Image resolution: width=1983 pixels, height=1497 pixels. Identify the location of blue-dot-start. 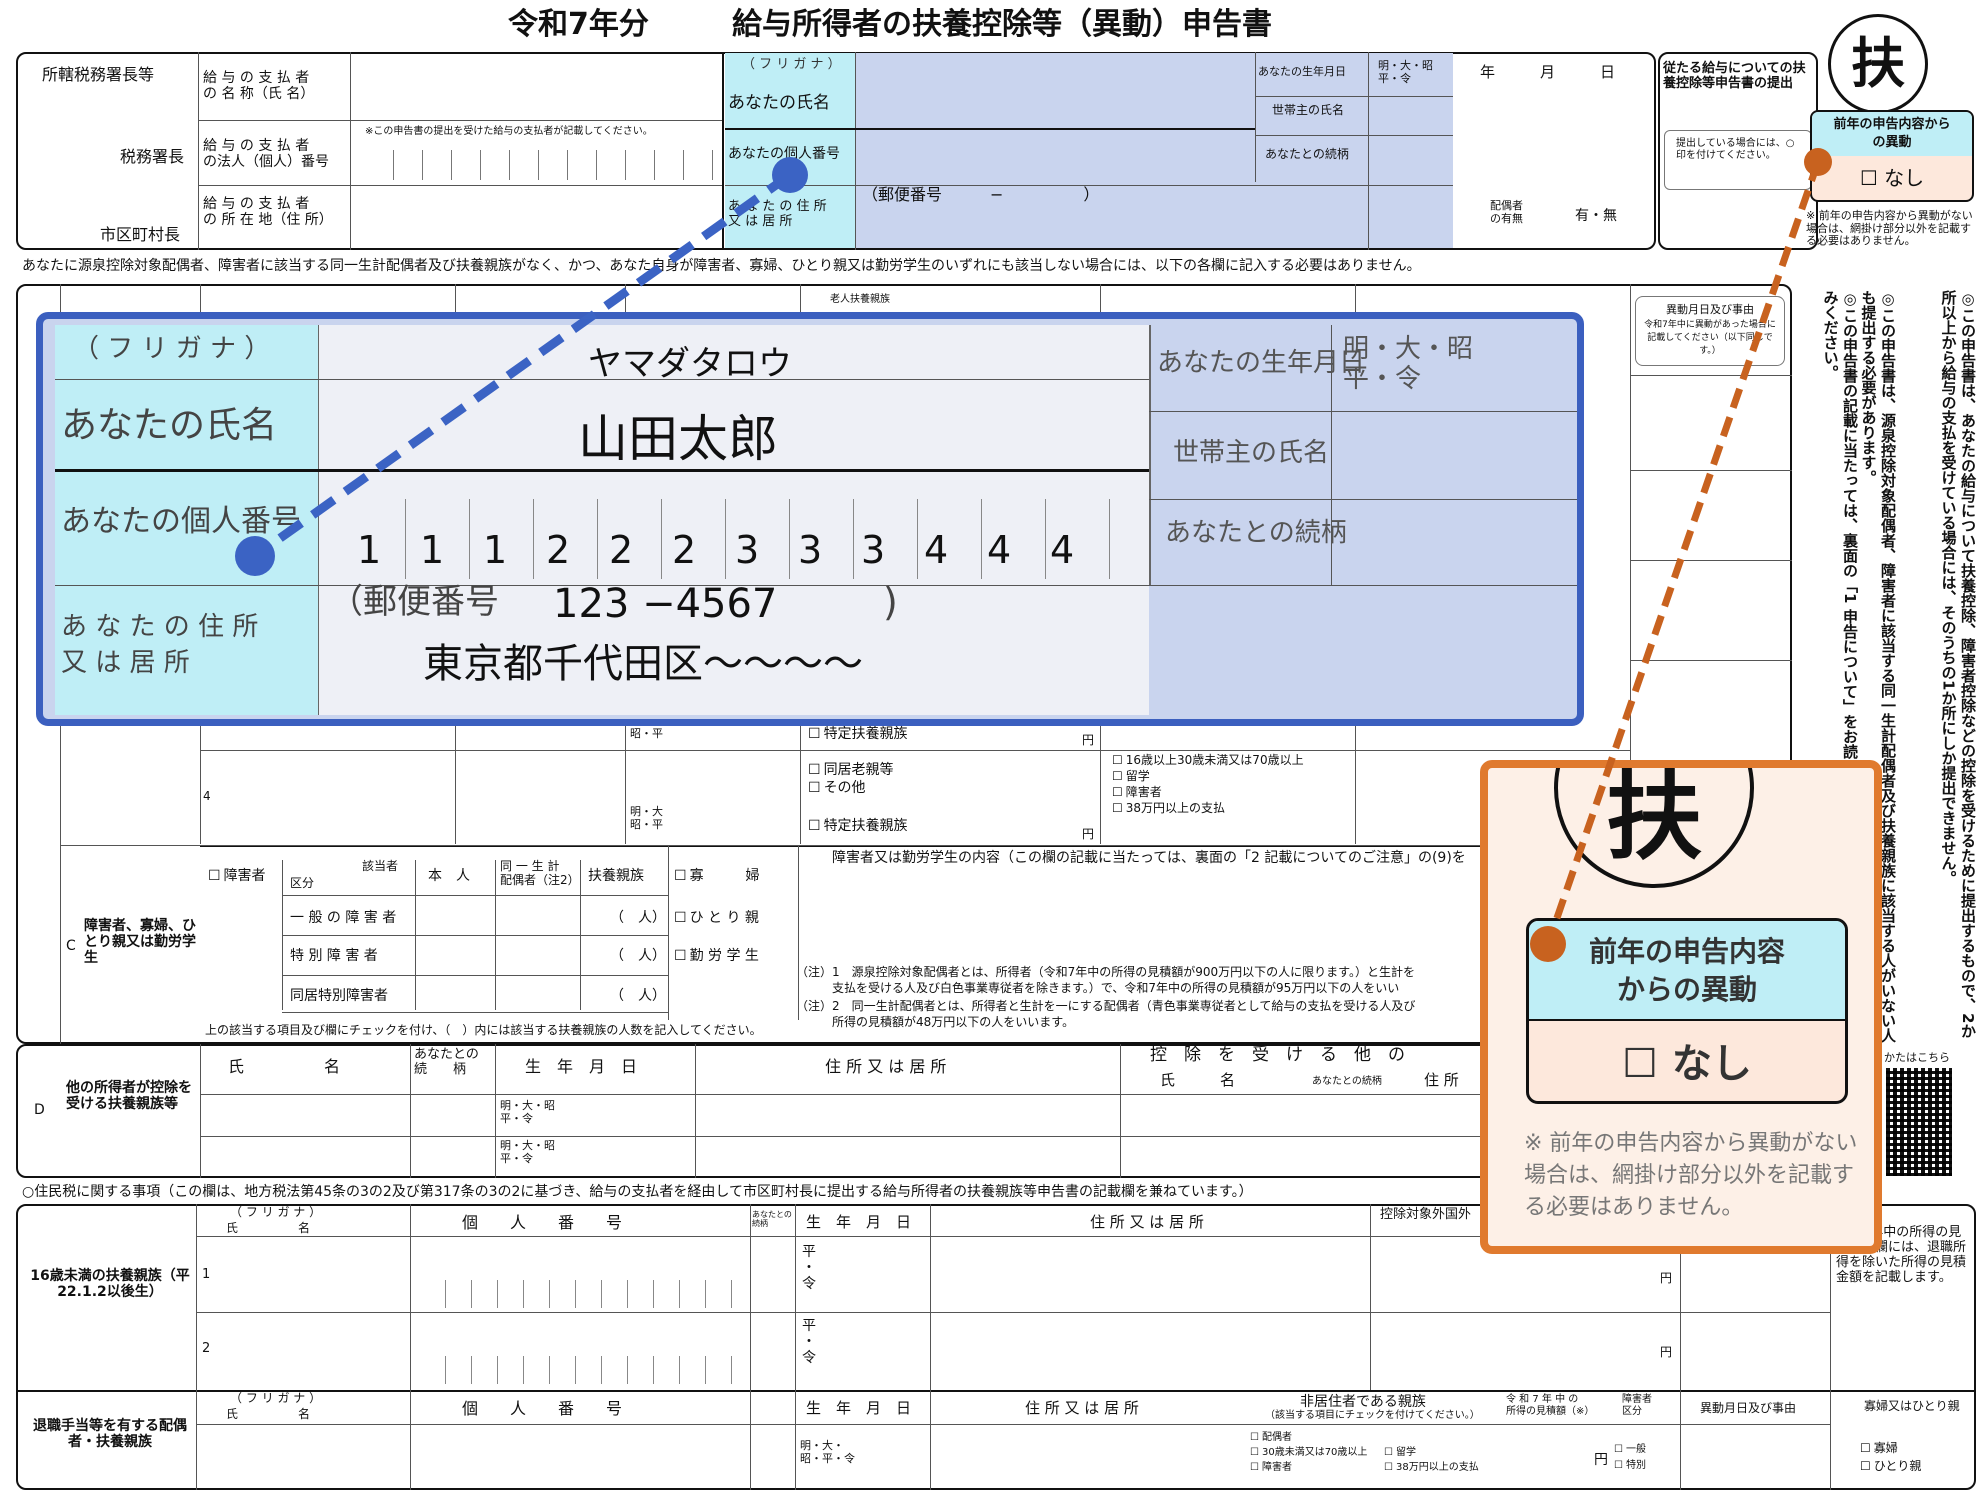
(790, 175).